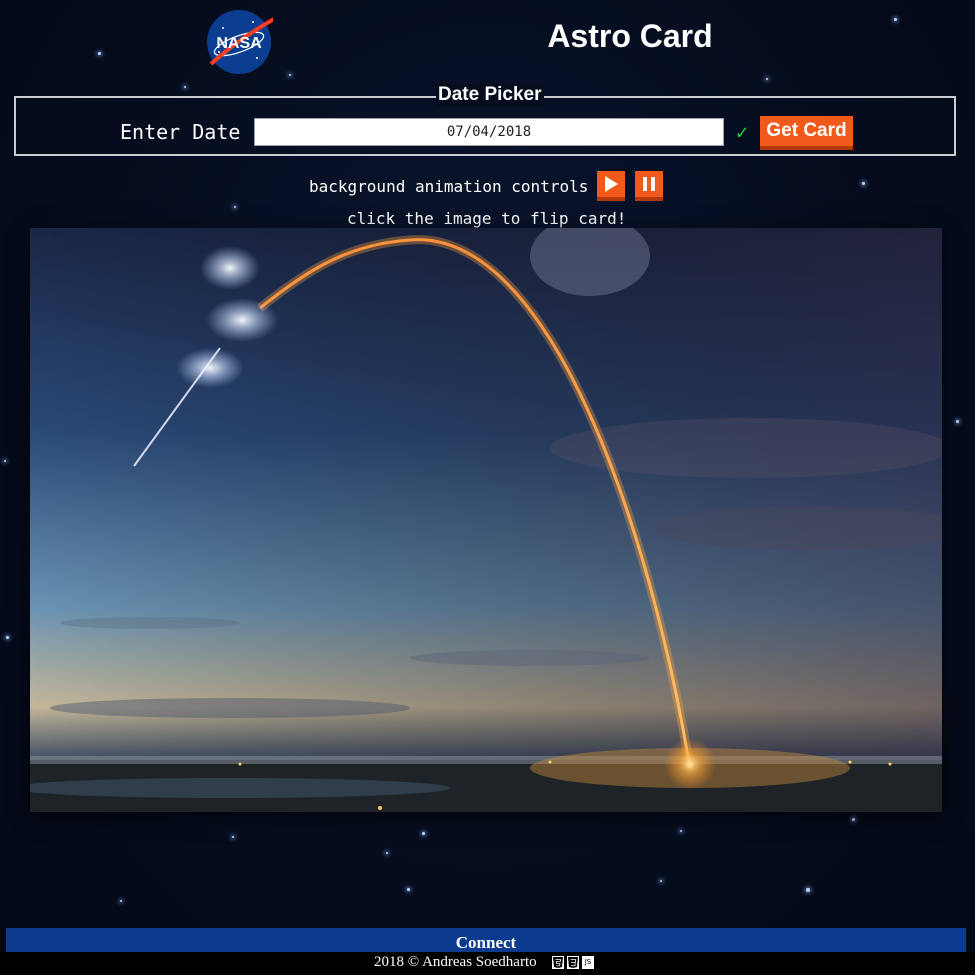 Image resolution: width=975 pixels, height=975 pixels. I want to click on nasa-logo-text: NASA, so click(239, 43).